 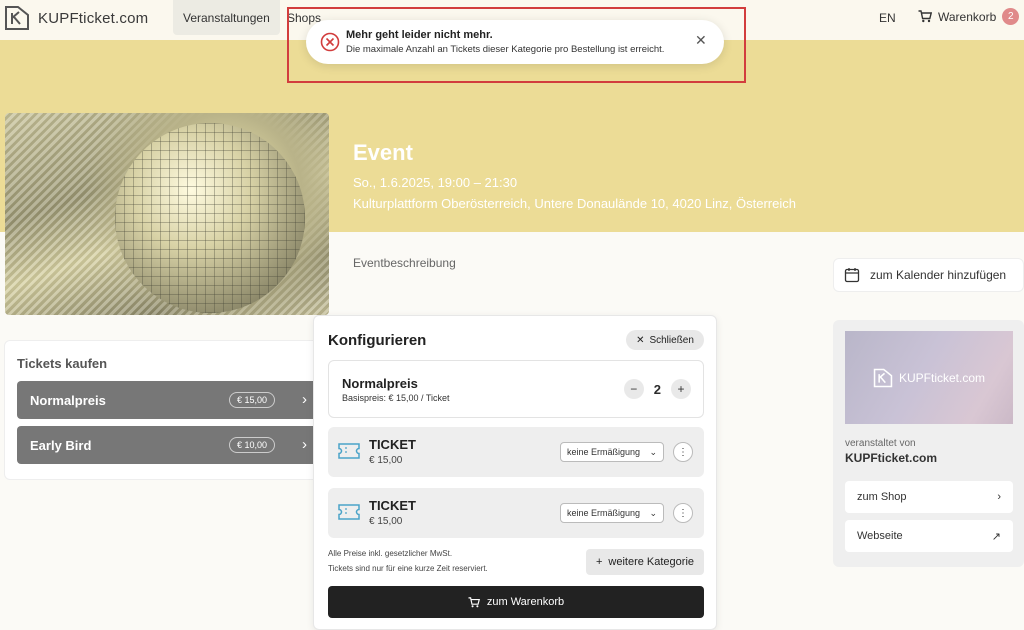 I want to click on buy-tickets-title: Tickets kaufen, so click(x=62, y=363).